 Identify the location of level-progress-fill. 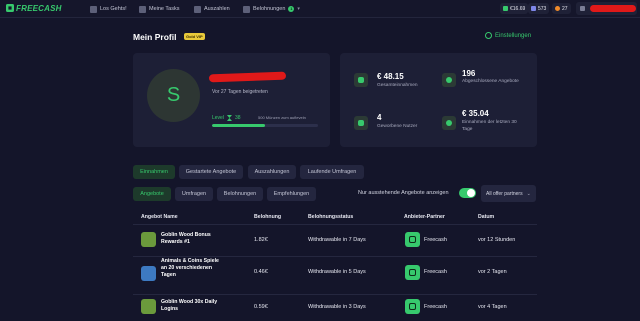
(238, 125).